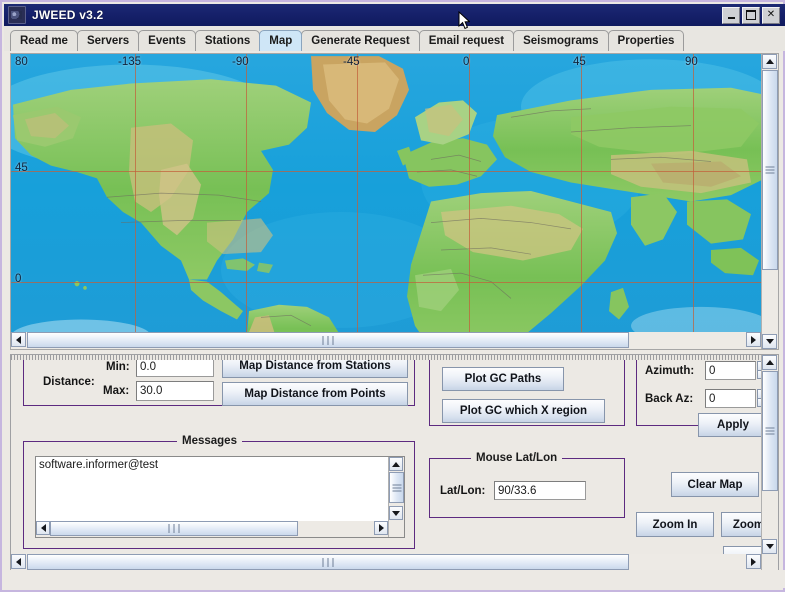  I want to click on controls-horizontal-scroll-thumb, so click(328, 562).